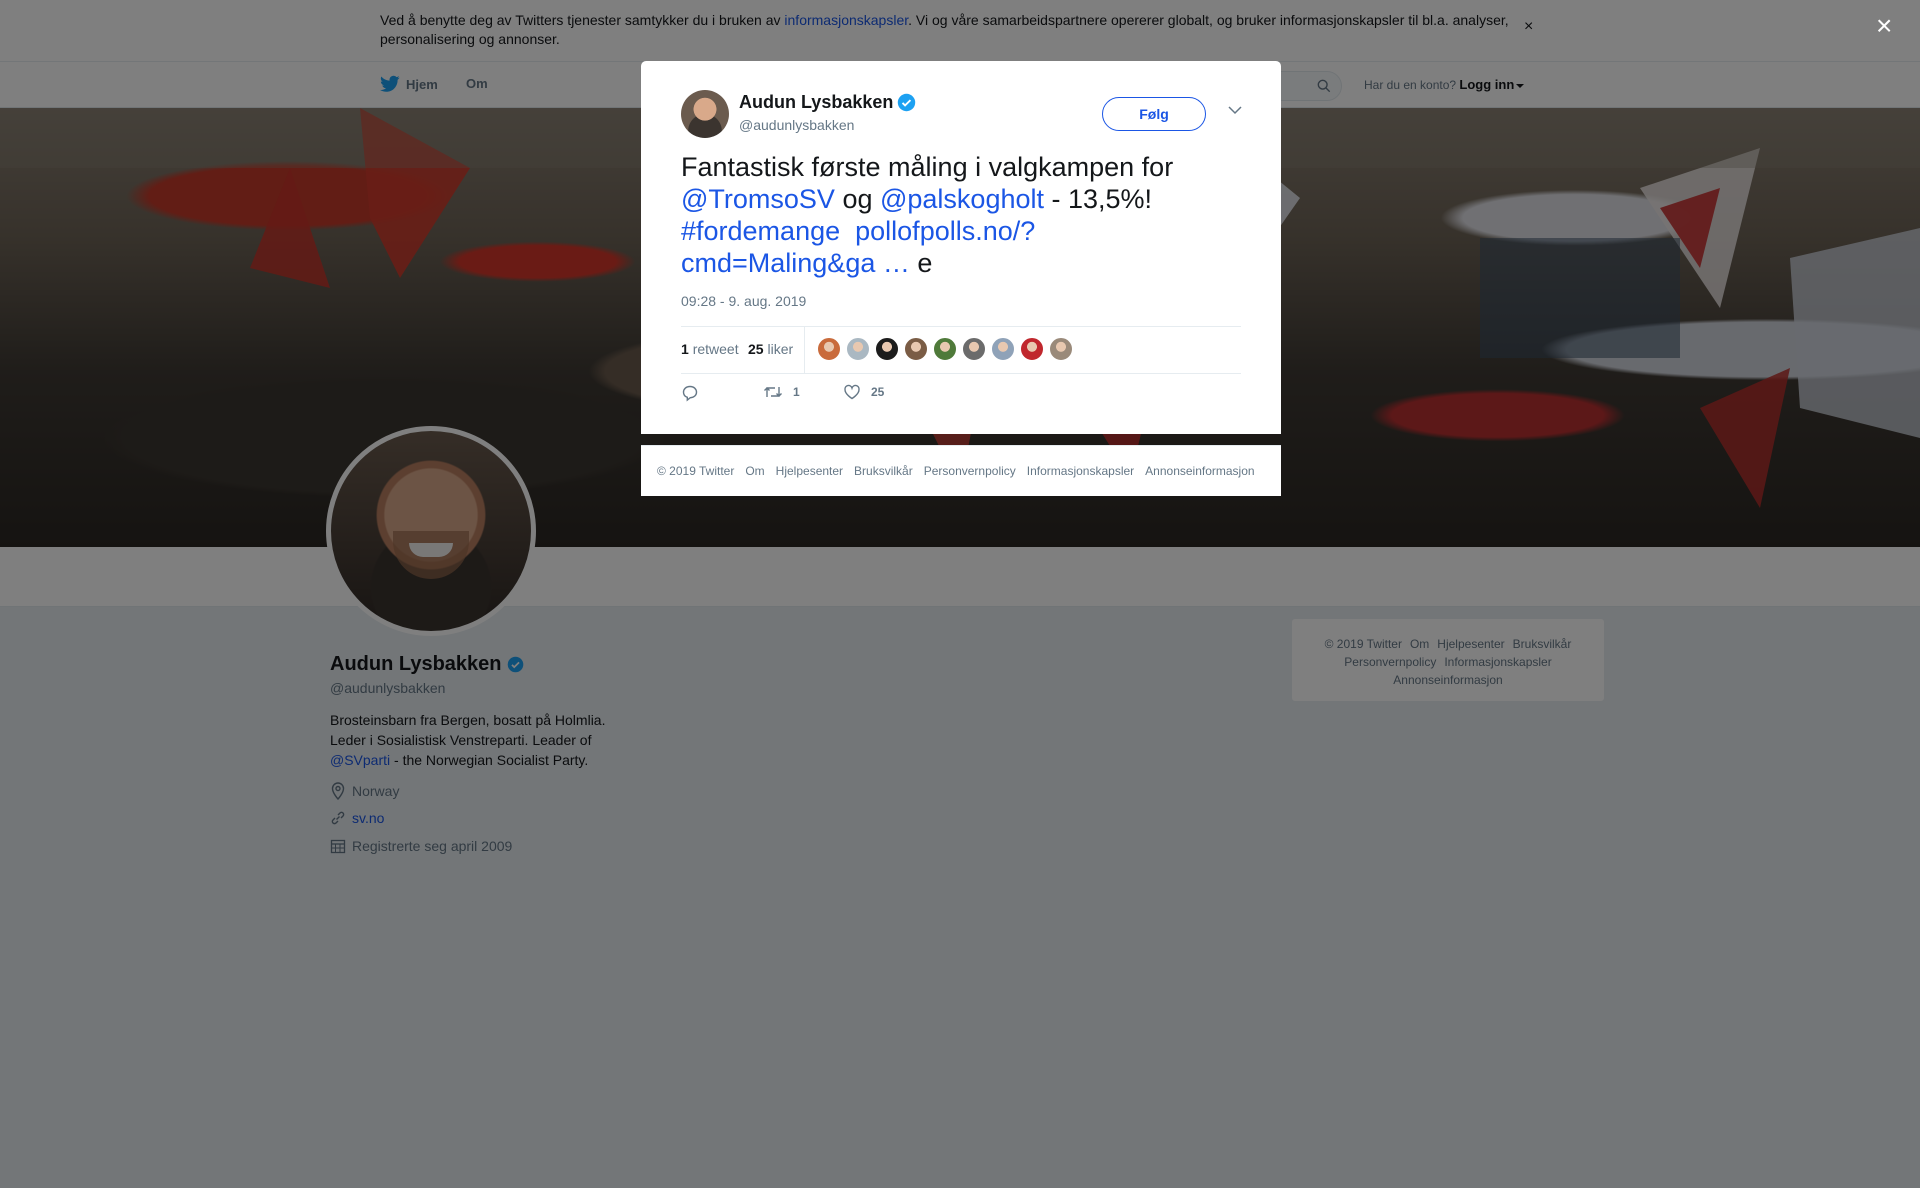  What do you see at coordinates (962, 199) in the screenshot?
I see `mention-palskogholt-link: @palskogholt` at bounding box center [962, 199].